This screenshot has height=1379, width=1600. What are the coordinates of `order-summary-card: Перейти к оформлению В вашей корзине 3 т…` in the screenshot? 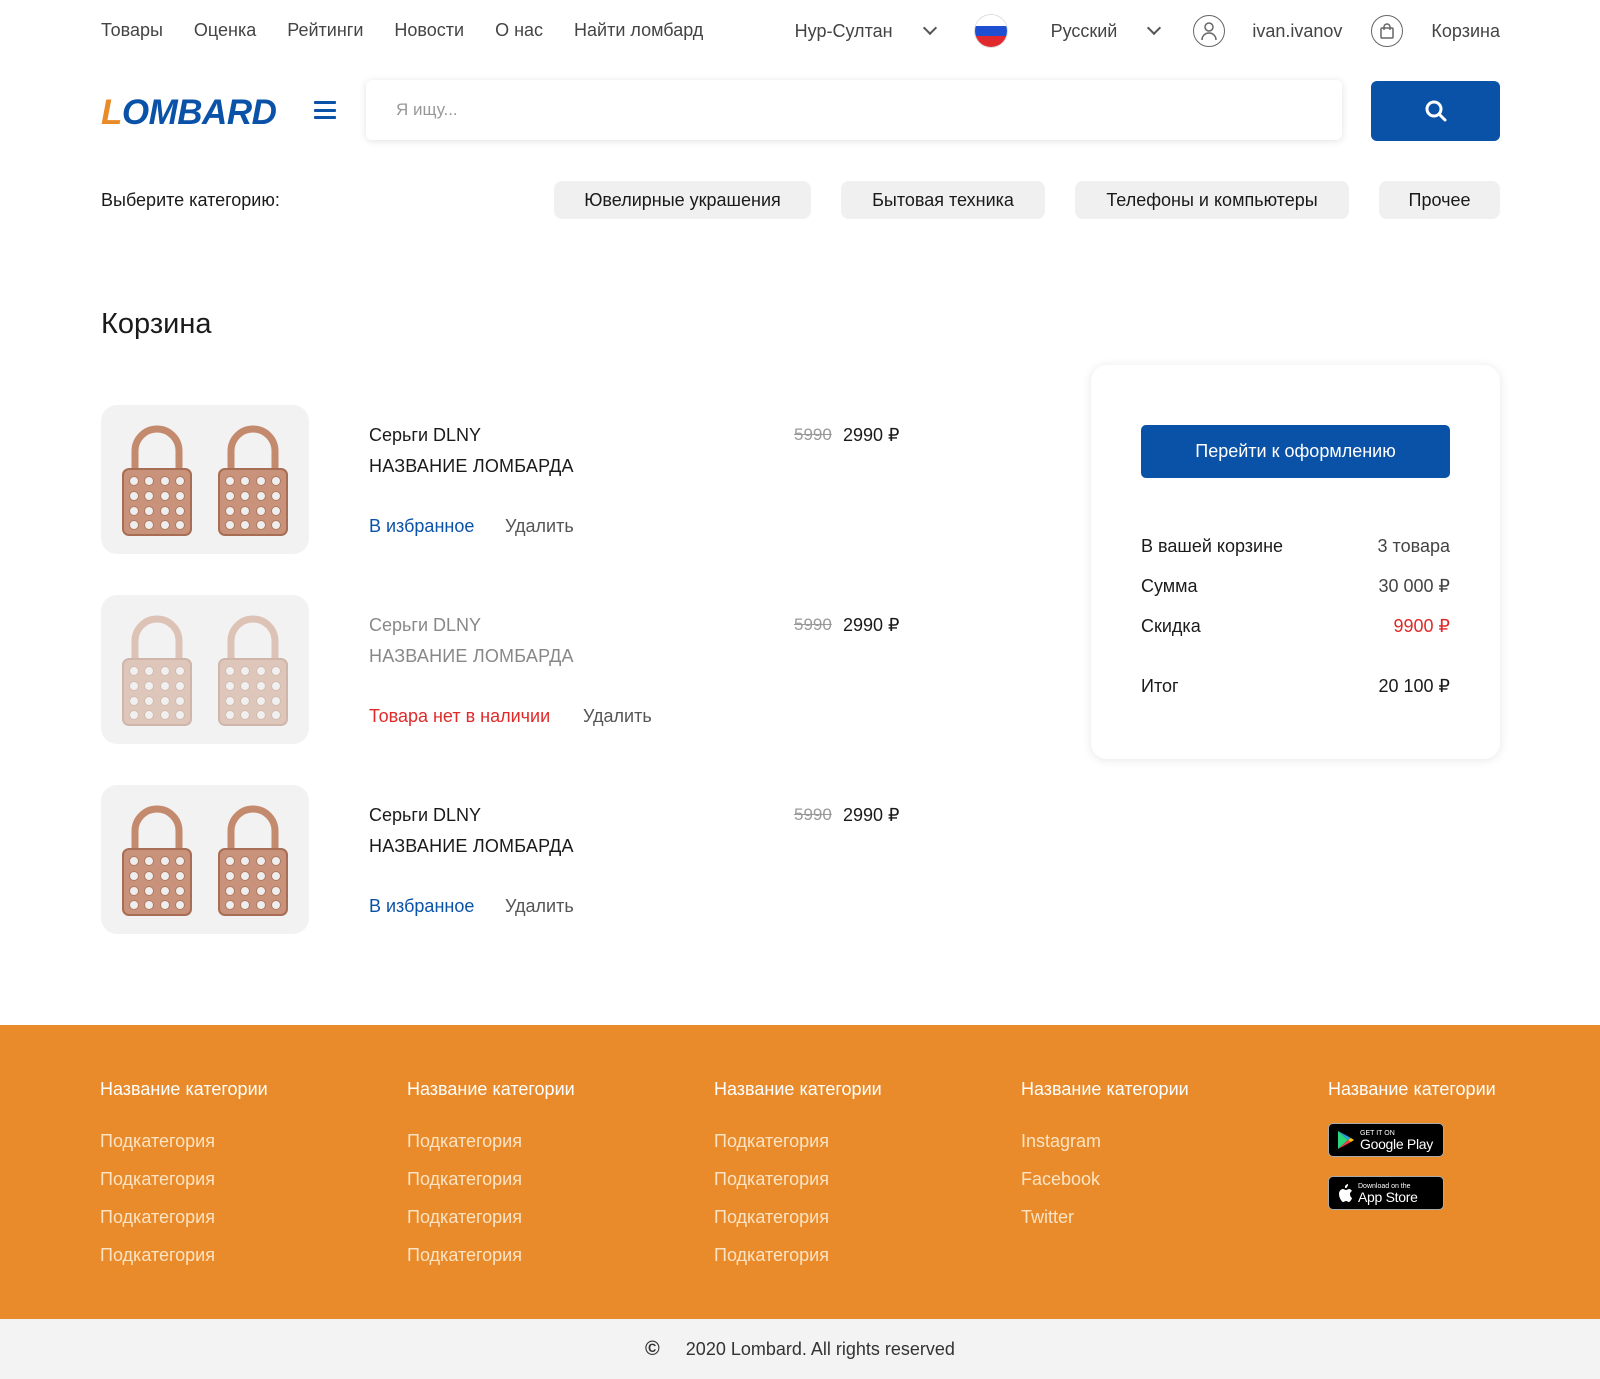 It's located at (1295, 562).